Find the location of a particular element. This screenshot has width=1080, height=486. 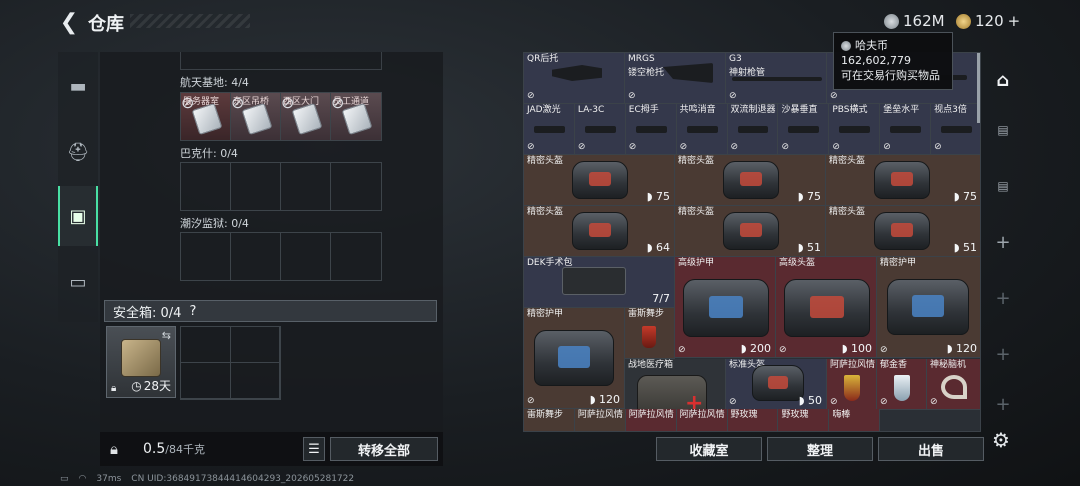

slot-row-partial is located at coordinates (281, 61).